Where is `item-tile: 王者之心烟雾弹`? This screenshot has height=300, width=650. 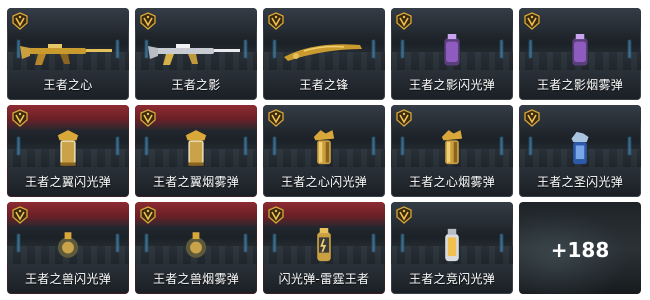
item-tile: 王者之心烟雾弹 is located at coordinates (452, 151).